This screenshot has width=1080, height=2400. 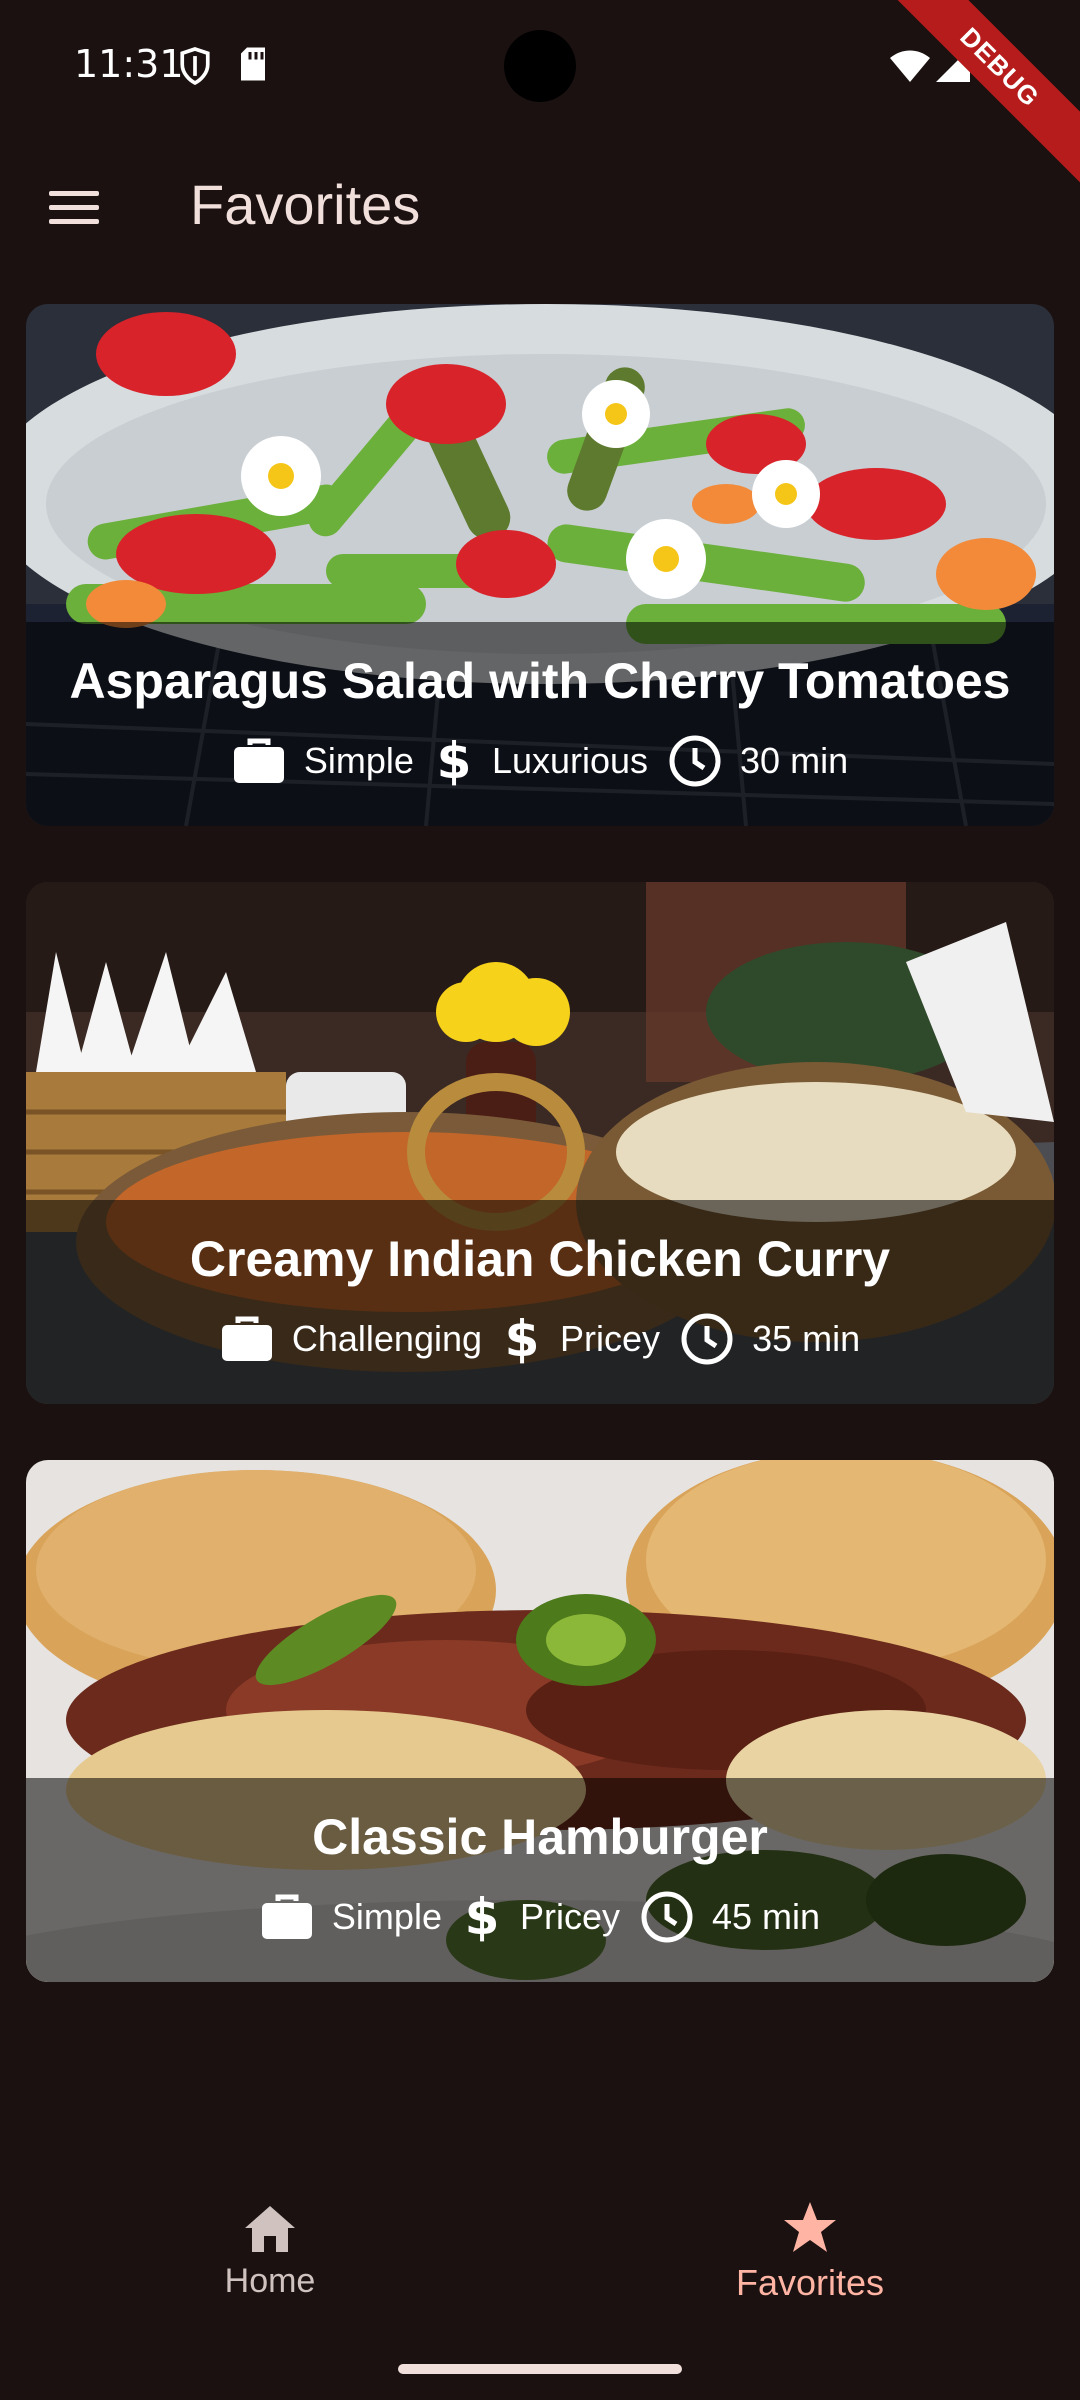 I want to click on nav-label-home: Home, so click(x=270, y=2281).